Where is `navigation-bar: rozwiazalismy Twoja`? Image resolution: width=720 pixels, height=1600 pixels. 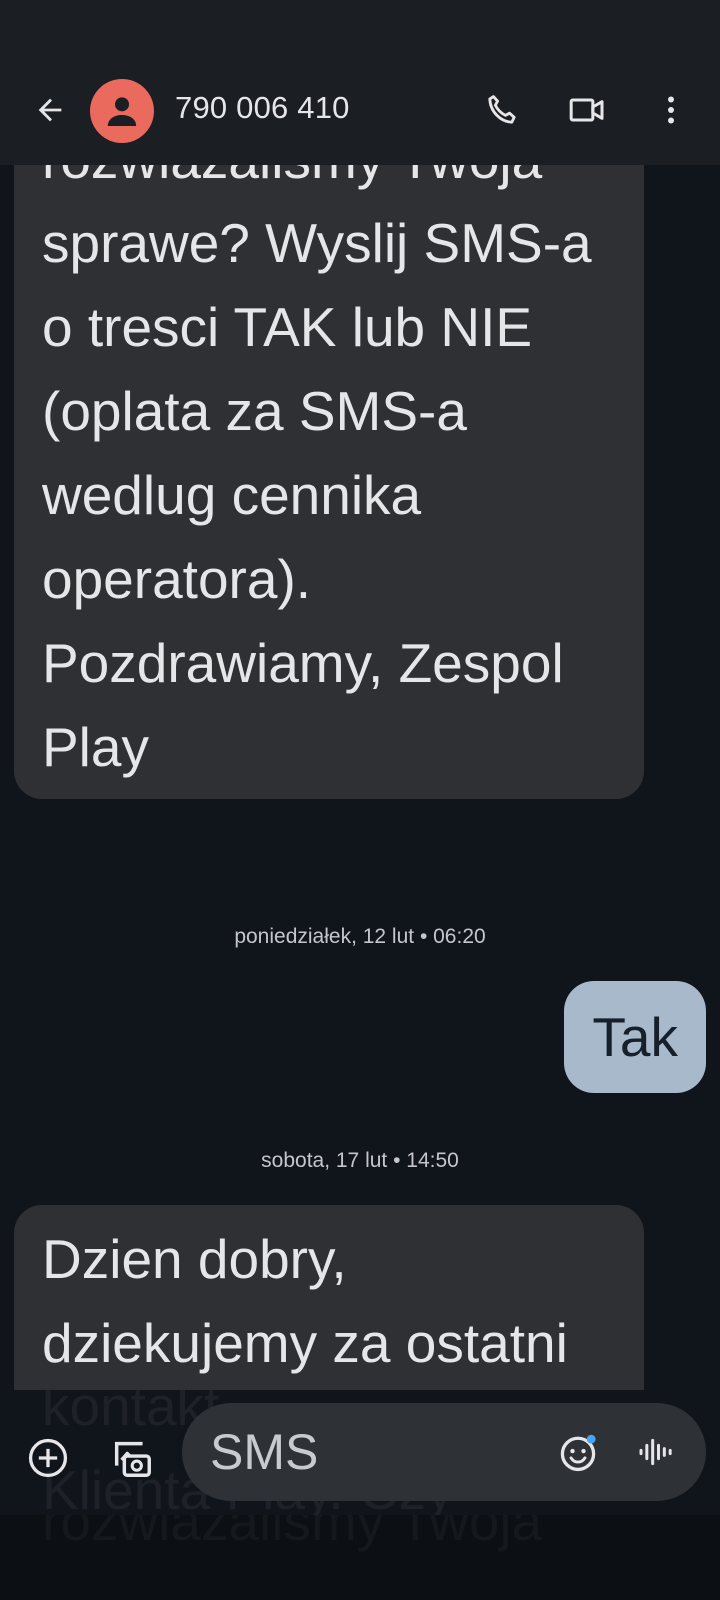
navigation-bar: rozwiazalismy Twoja is located at coordinates (360, 1557).